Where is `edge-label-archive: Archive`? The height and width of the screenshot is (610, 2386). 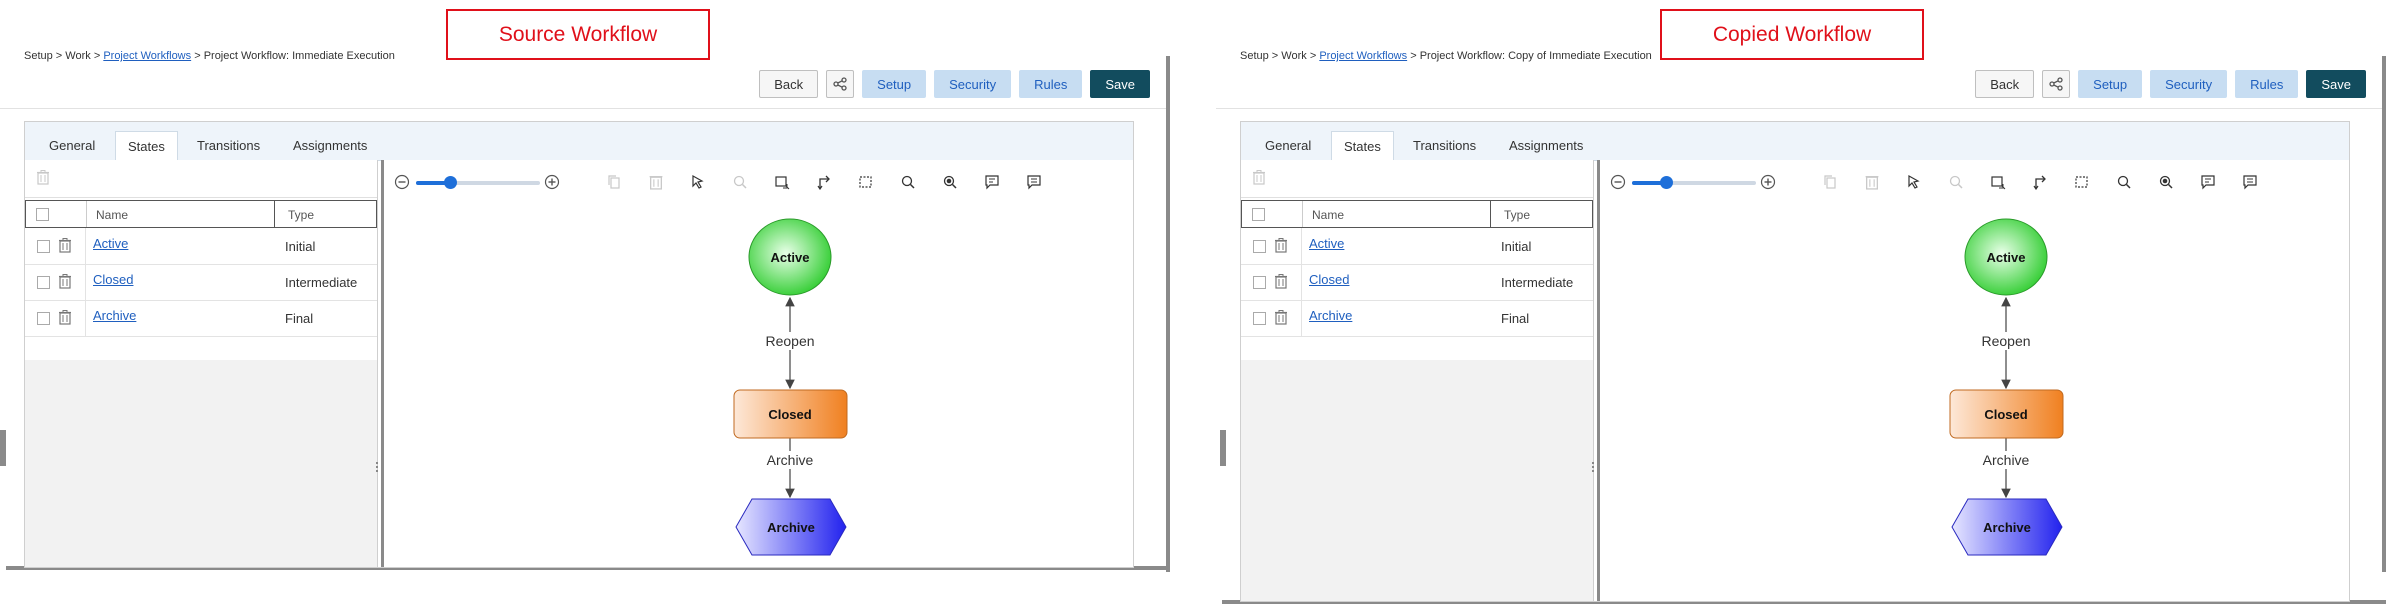
edge-label-archive: Archive is located at coordinates (790, 460).